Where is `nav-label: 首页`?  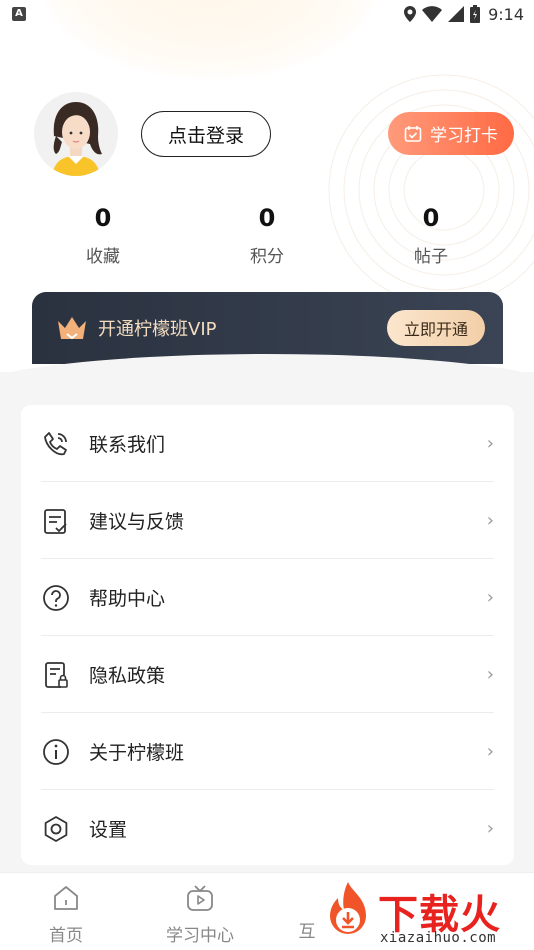
nav-label: 首页 is located at coordinates (66, 936).